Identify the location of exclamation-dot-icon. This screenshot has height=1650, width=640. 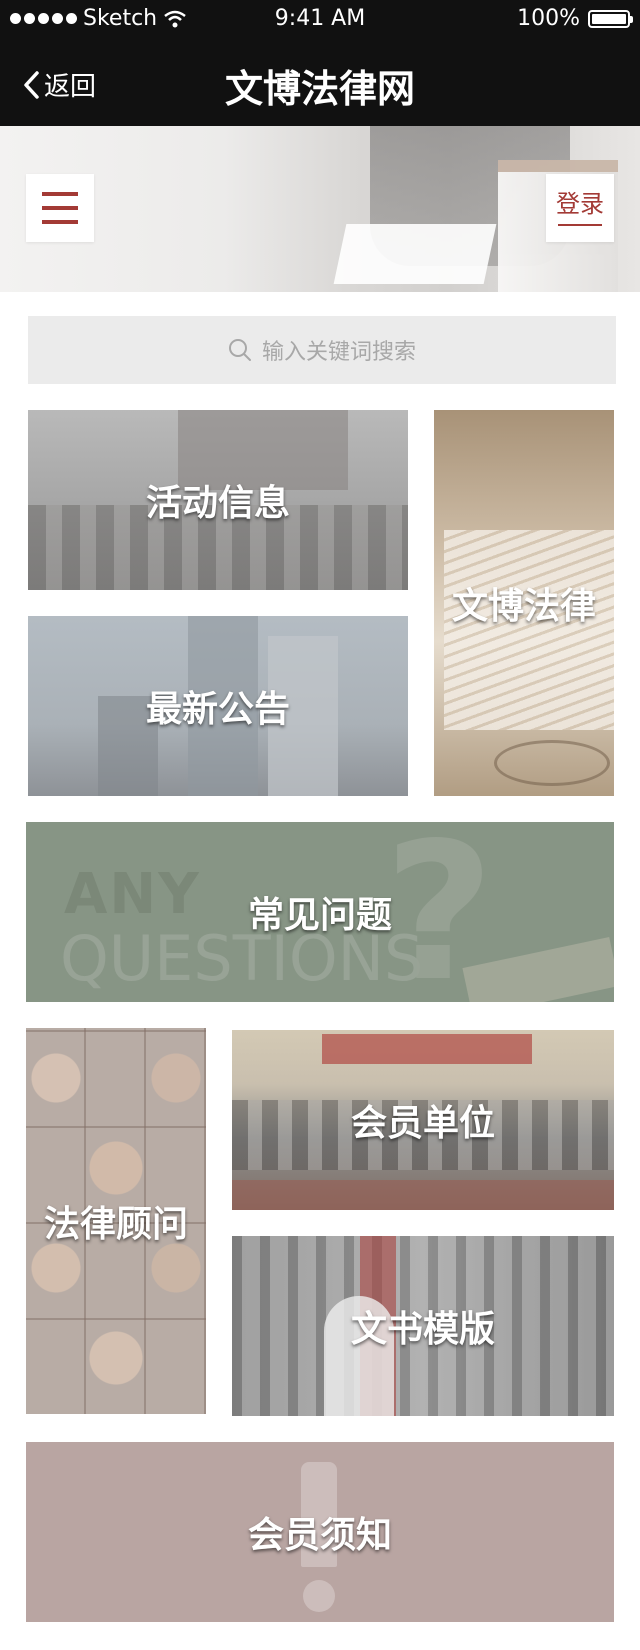
(319, 1596).